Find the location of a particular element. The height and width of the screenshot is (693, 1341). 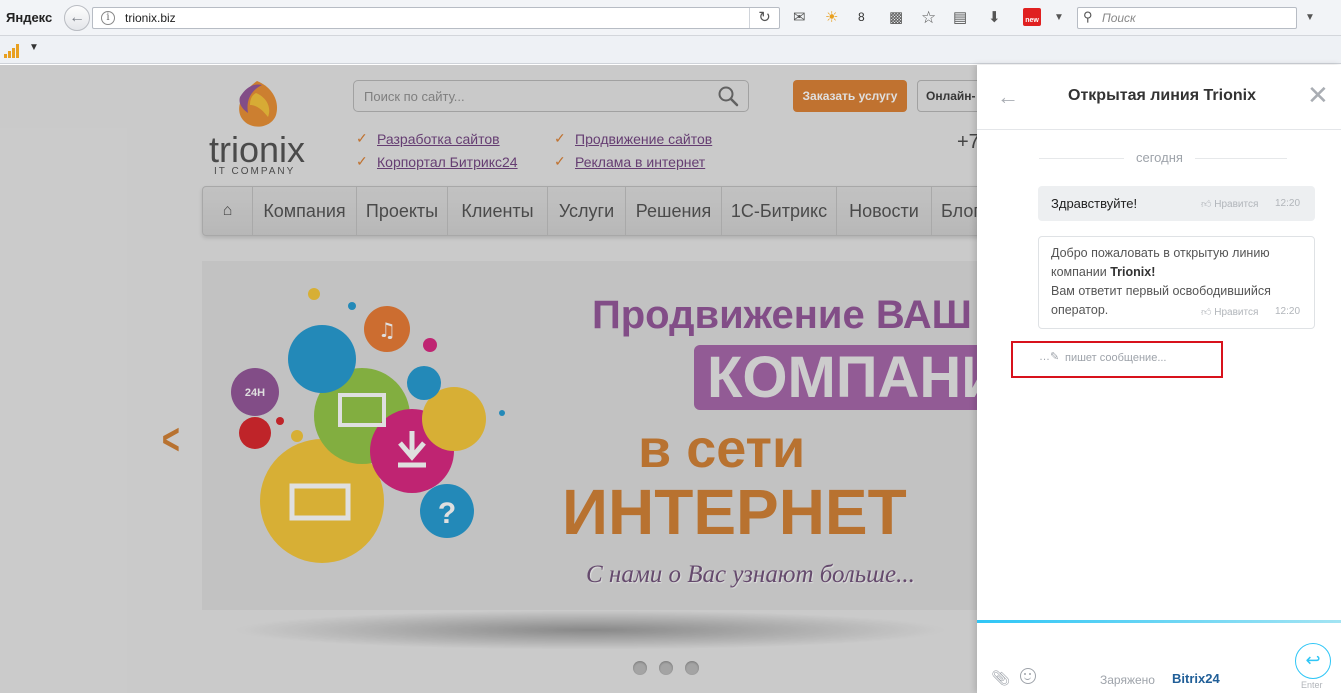

banner-24h-label: 24H is located at coordinates (255, 393).